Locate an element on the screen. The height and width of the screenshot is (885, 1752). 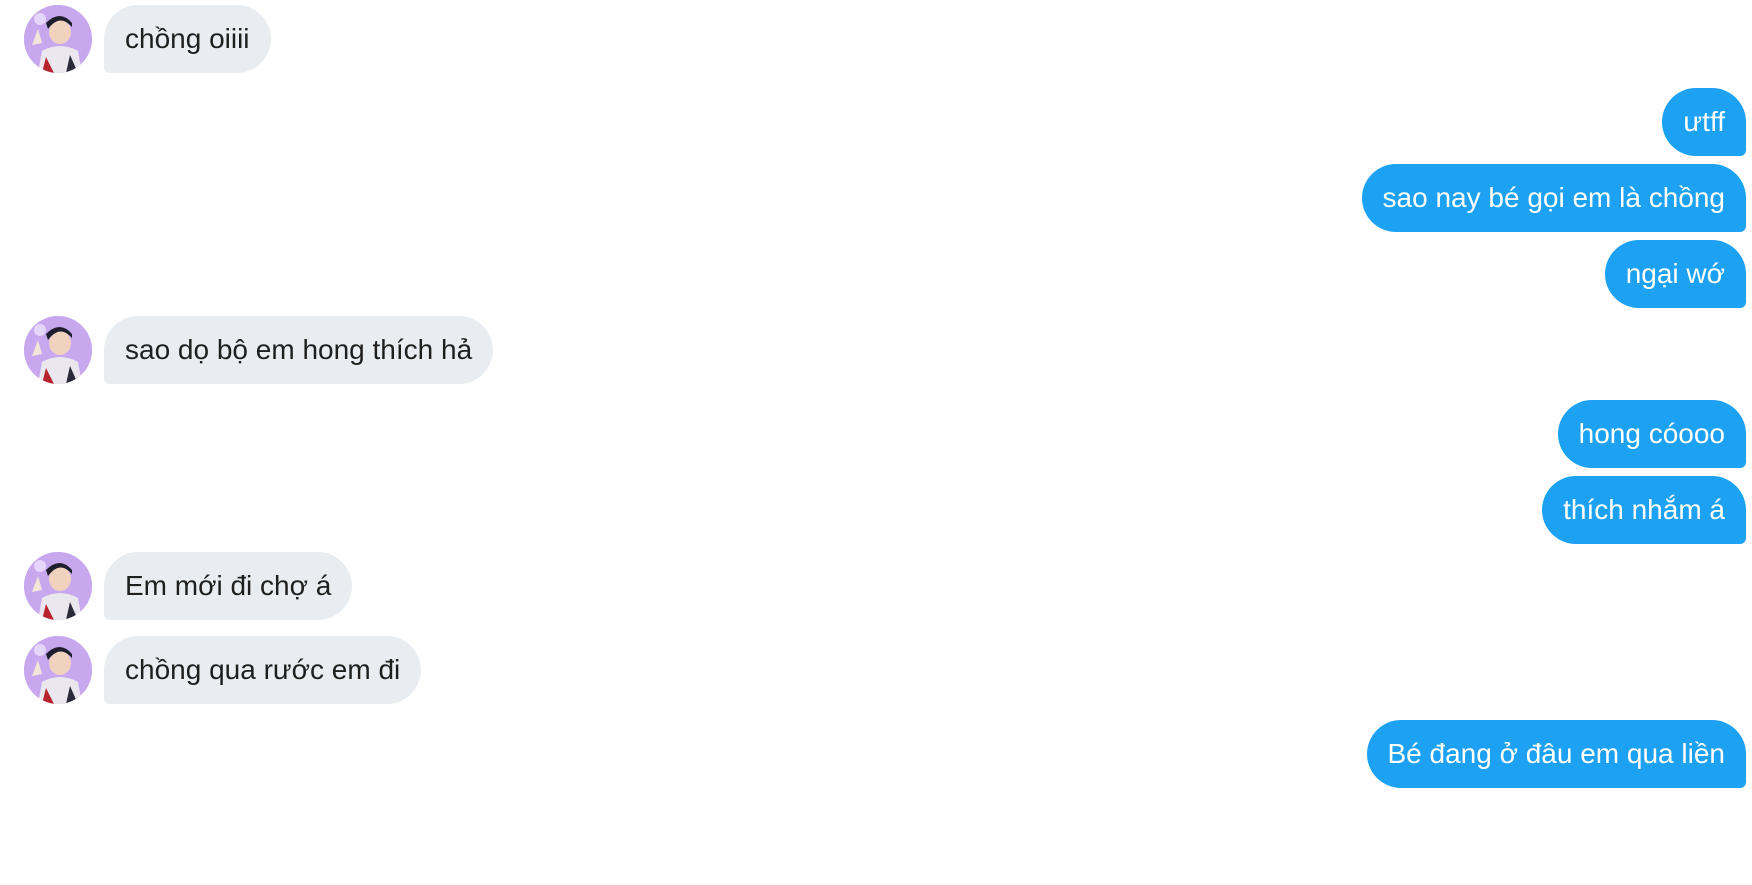
message-bubble-outgoing: ưtff is located at coordinates (1704, 122).